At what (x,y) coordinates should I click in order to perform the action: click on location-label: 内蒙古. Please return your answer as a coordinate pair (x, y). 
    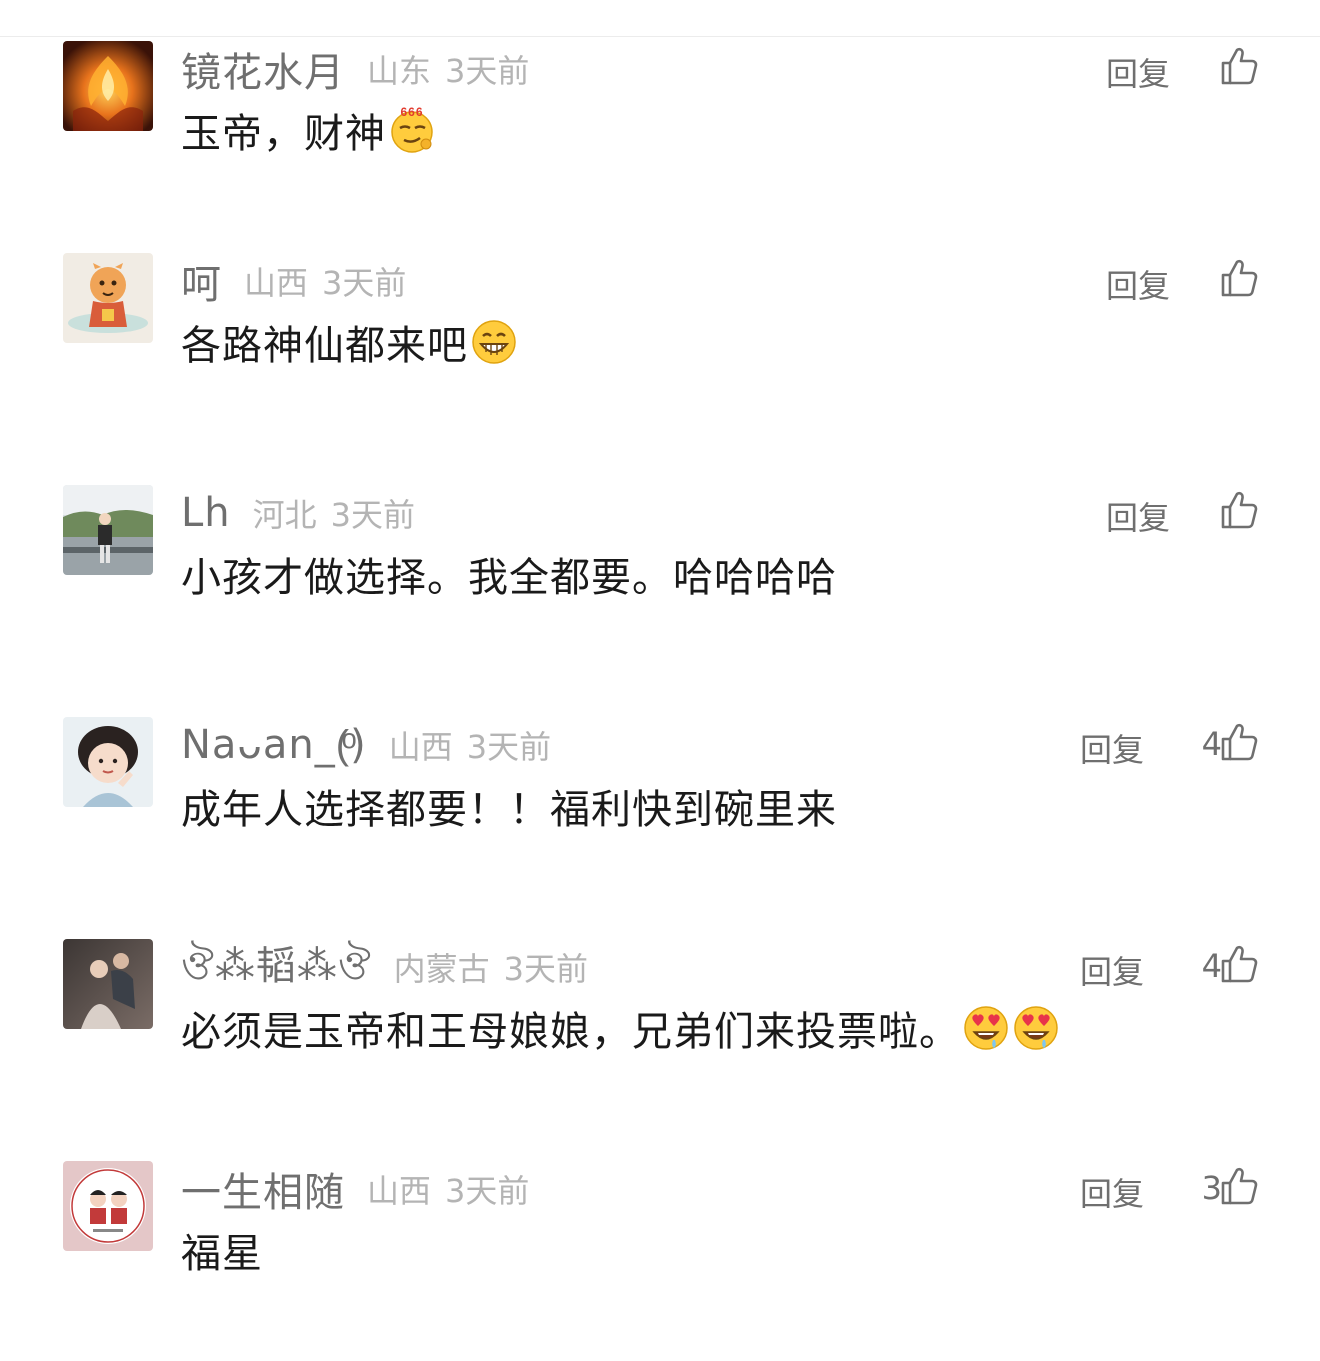
    Looking at the image, I should click on (441, 969).